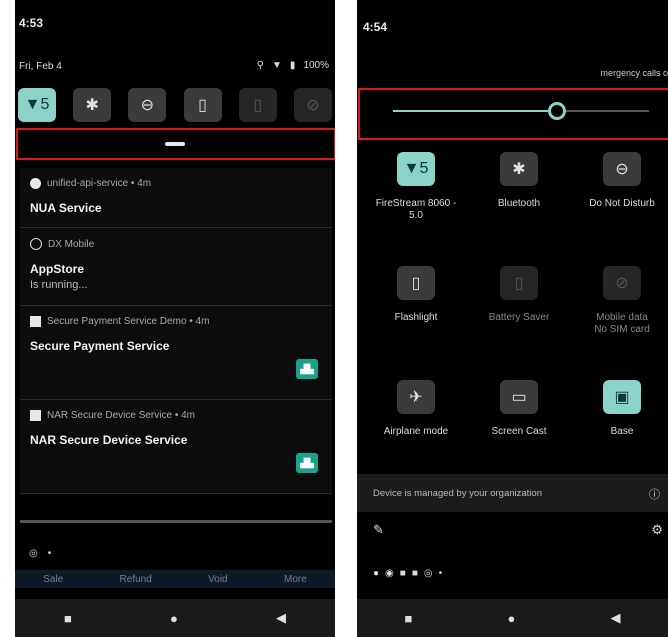 This screenshot has height=637, width=668. I want to click on tile-flashlight: ▯ Flashlight, so click(416, 295).